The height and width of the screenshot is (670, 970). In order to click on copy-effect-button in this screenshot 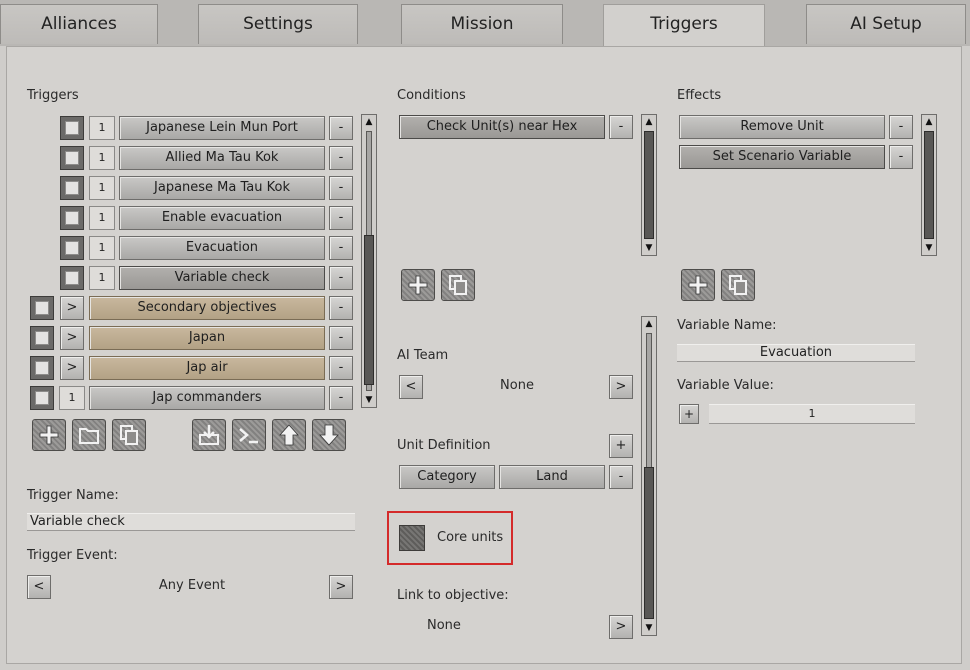, I will do `click(738, 285)`.